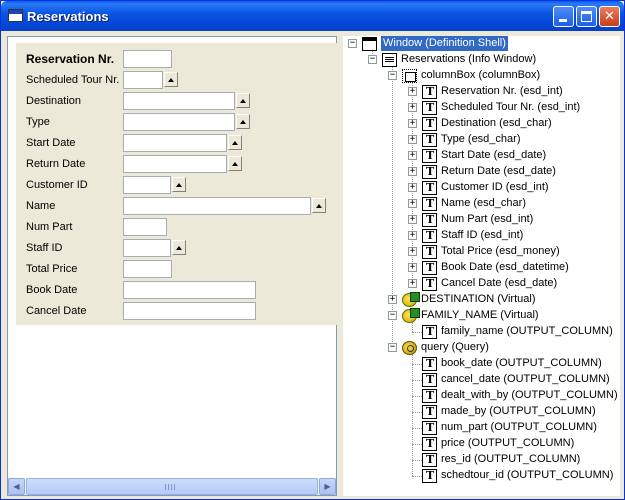  What do you see at coordinates (481, 364) in the screenshot?
I see `tree-item: book_date (OUTPUT_COLUMN)` at bounding box center [481, 364].